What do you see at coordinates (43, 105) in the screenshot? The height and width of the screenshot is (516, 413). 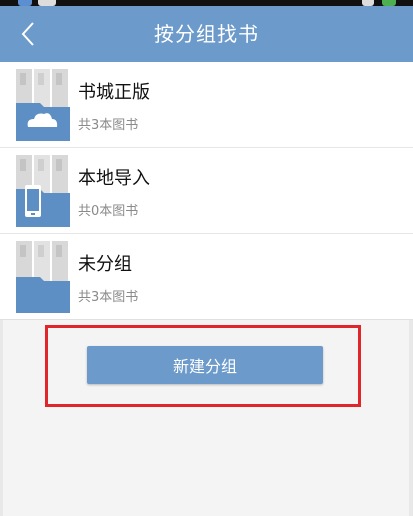 I see `cloud-folder-icon` at bounding box center [43, 105].